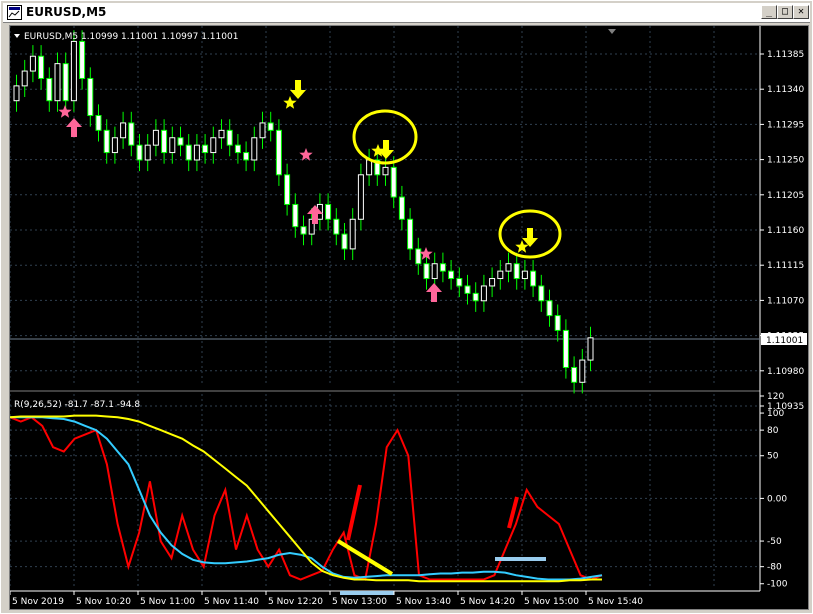 The width and height of the screenshot is (813, 614). I want to click on indicator-axis-label: -80, so click(774, 568).